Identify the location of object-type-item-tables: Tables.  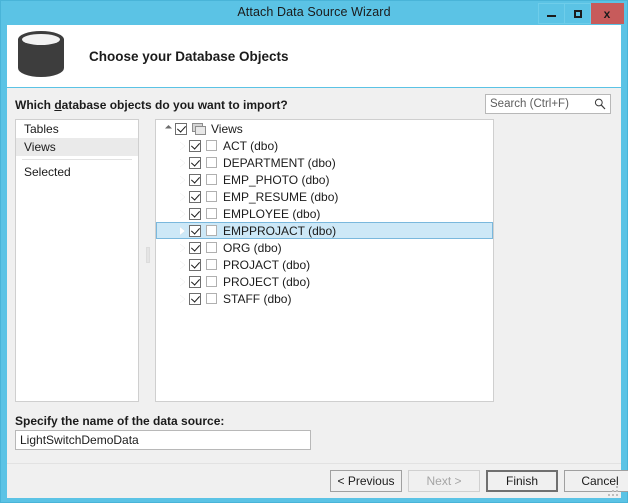
(77, 129).